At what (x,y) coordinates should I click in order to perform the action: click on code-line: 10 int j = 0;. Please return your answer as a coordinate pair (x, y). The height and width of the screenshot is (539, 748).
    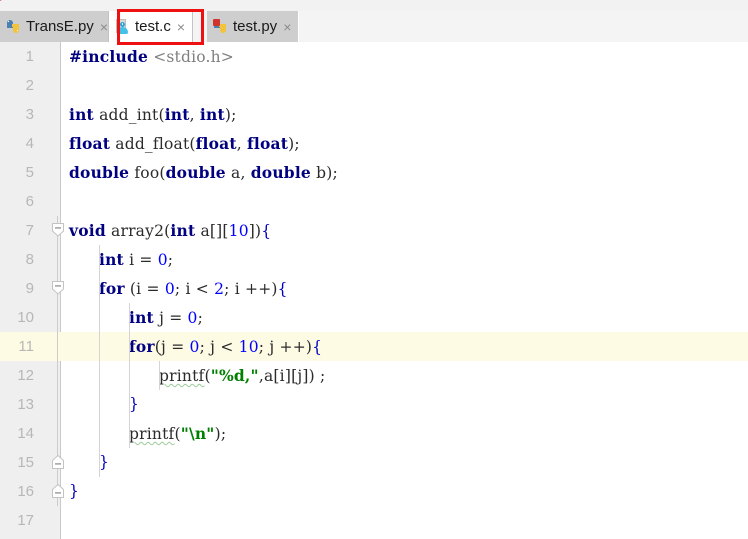
    Looking at the image, I should click on (374, 317).